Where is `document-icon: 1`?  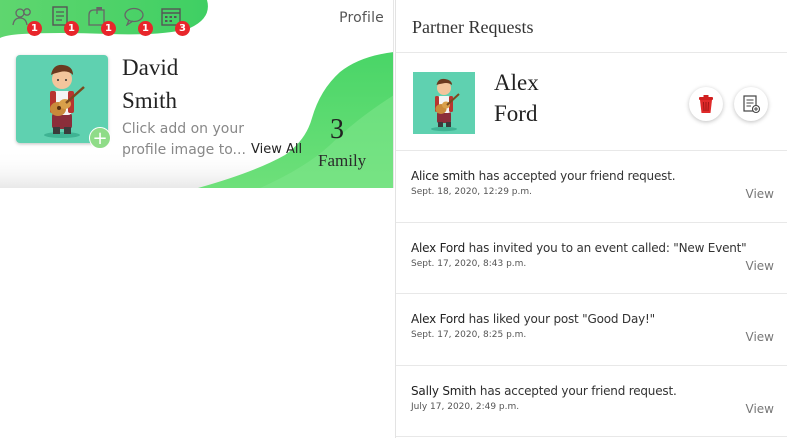 document-icon: 1 is located at coordinates (64, 21).